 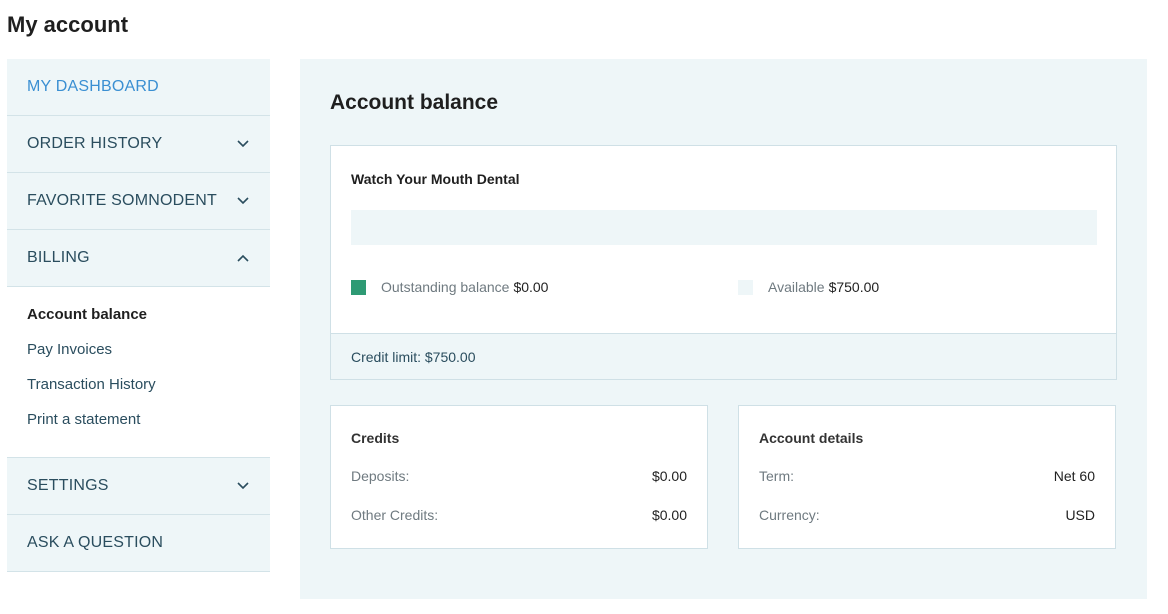 I want to click on row-key: Other Credits:, so click(x=395, y=515).